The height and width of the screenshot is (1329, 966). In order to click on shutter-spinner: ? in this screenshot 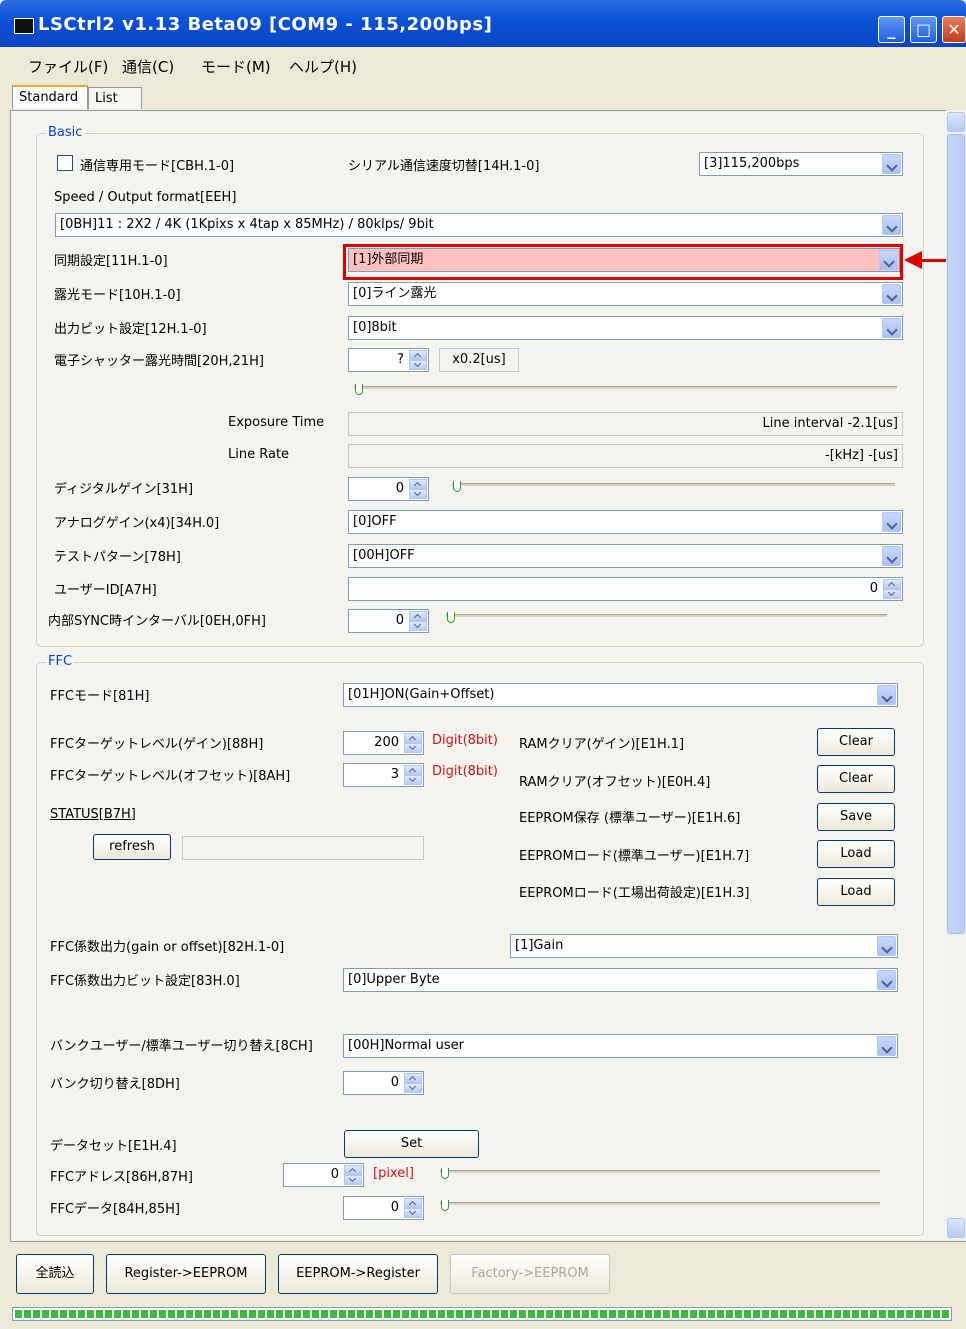, I will do `click(388, 360)`.